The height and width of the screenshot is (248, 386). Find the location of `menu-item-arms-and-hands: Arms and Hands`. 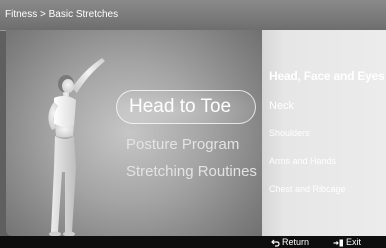

menu-item-arms-and-hands: Arms and Hands is located at coordinates (302, 161).